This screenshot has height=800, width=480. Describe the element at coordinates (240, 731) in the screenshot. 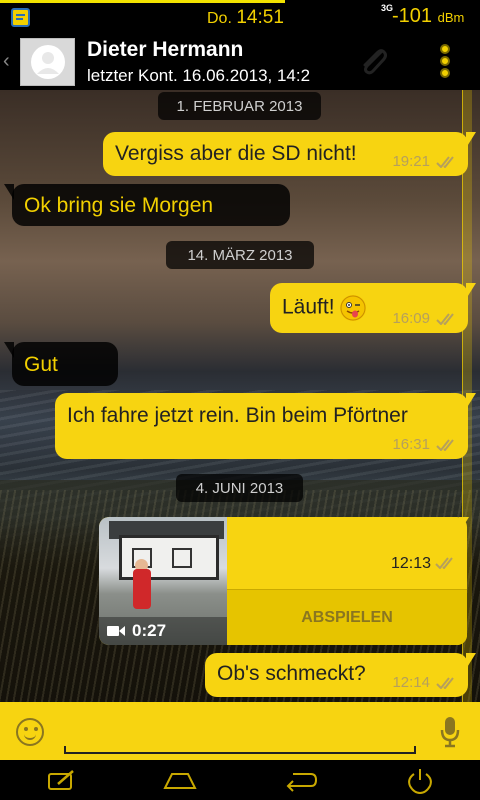

I see `message-composer` at that location.